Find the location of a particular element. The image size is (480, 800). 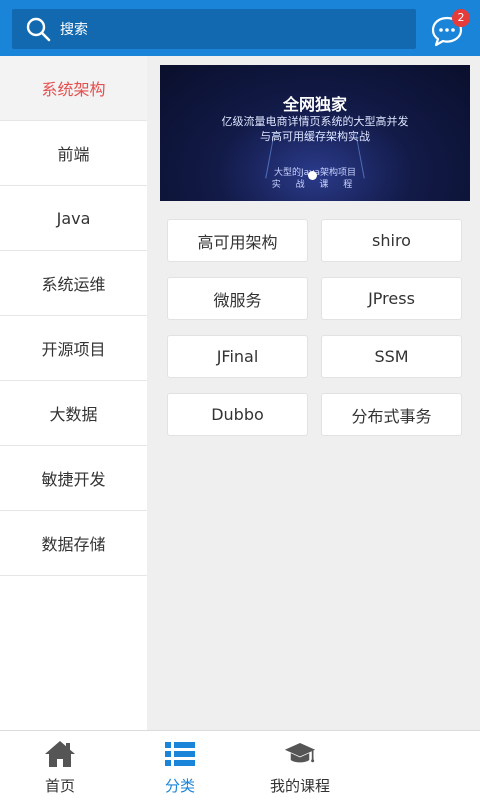

banner-page-indicator is located at coordinates (312, 175).